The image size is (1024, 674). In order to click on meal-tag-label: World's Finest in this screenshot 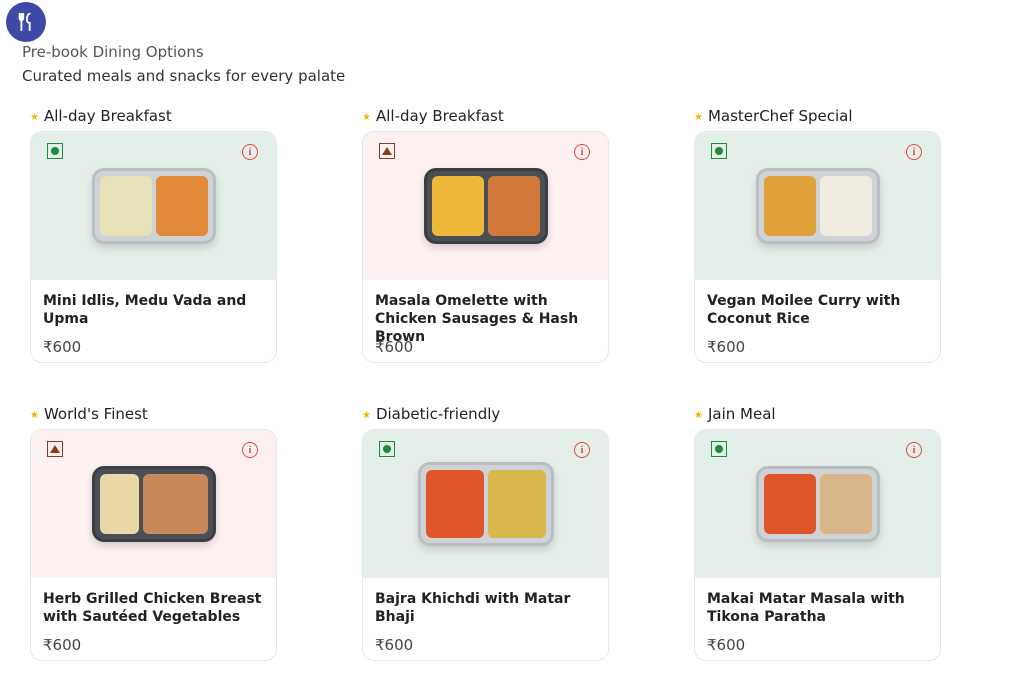, I will do `click(95, 414)`.